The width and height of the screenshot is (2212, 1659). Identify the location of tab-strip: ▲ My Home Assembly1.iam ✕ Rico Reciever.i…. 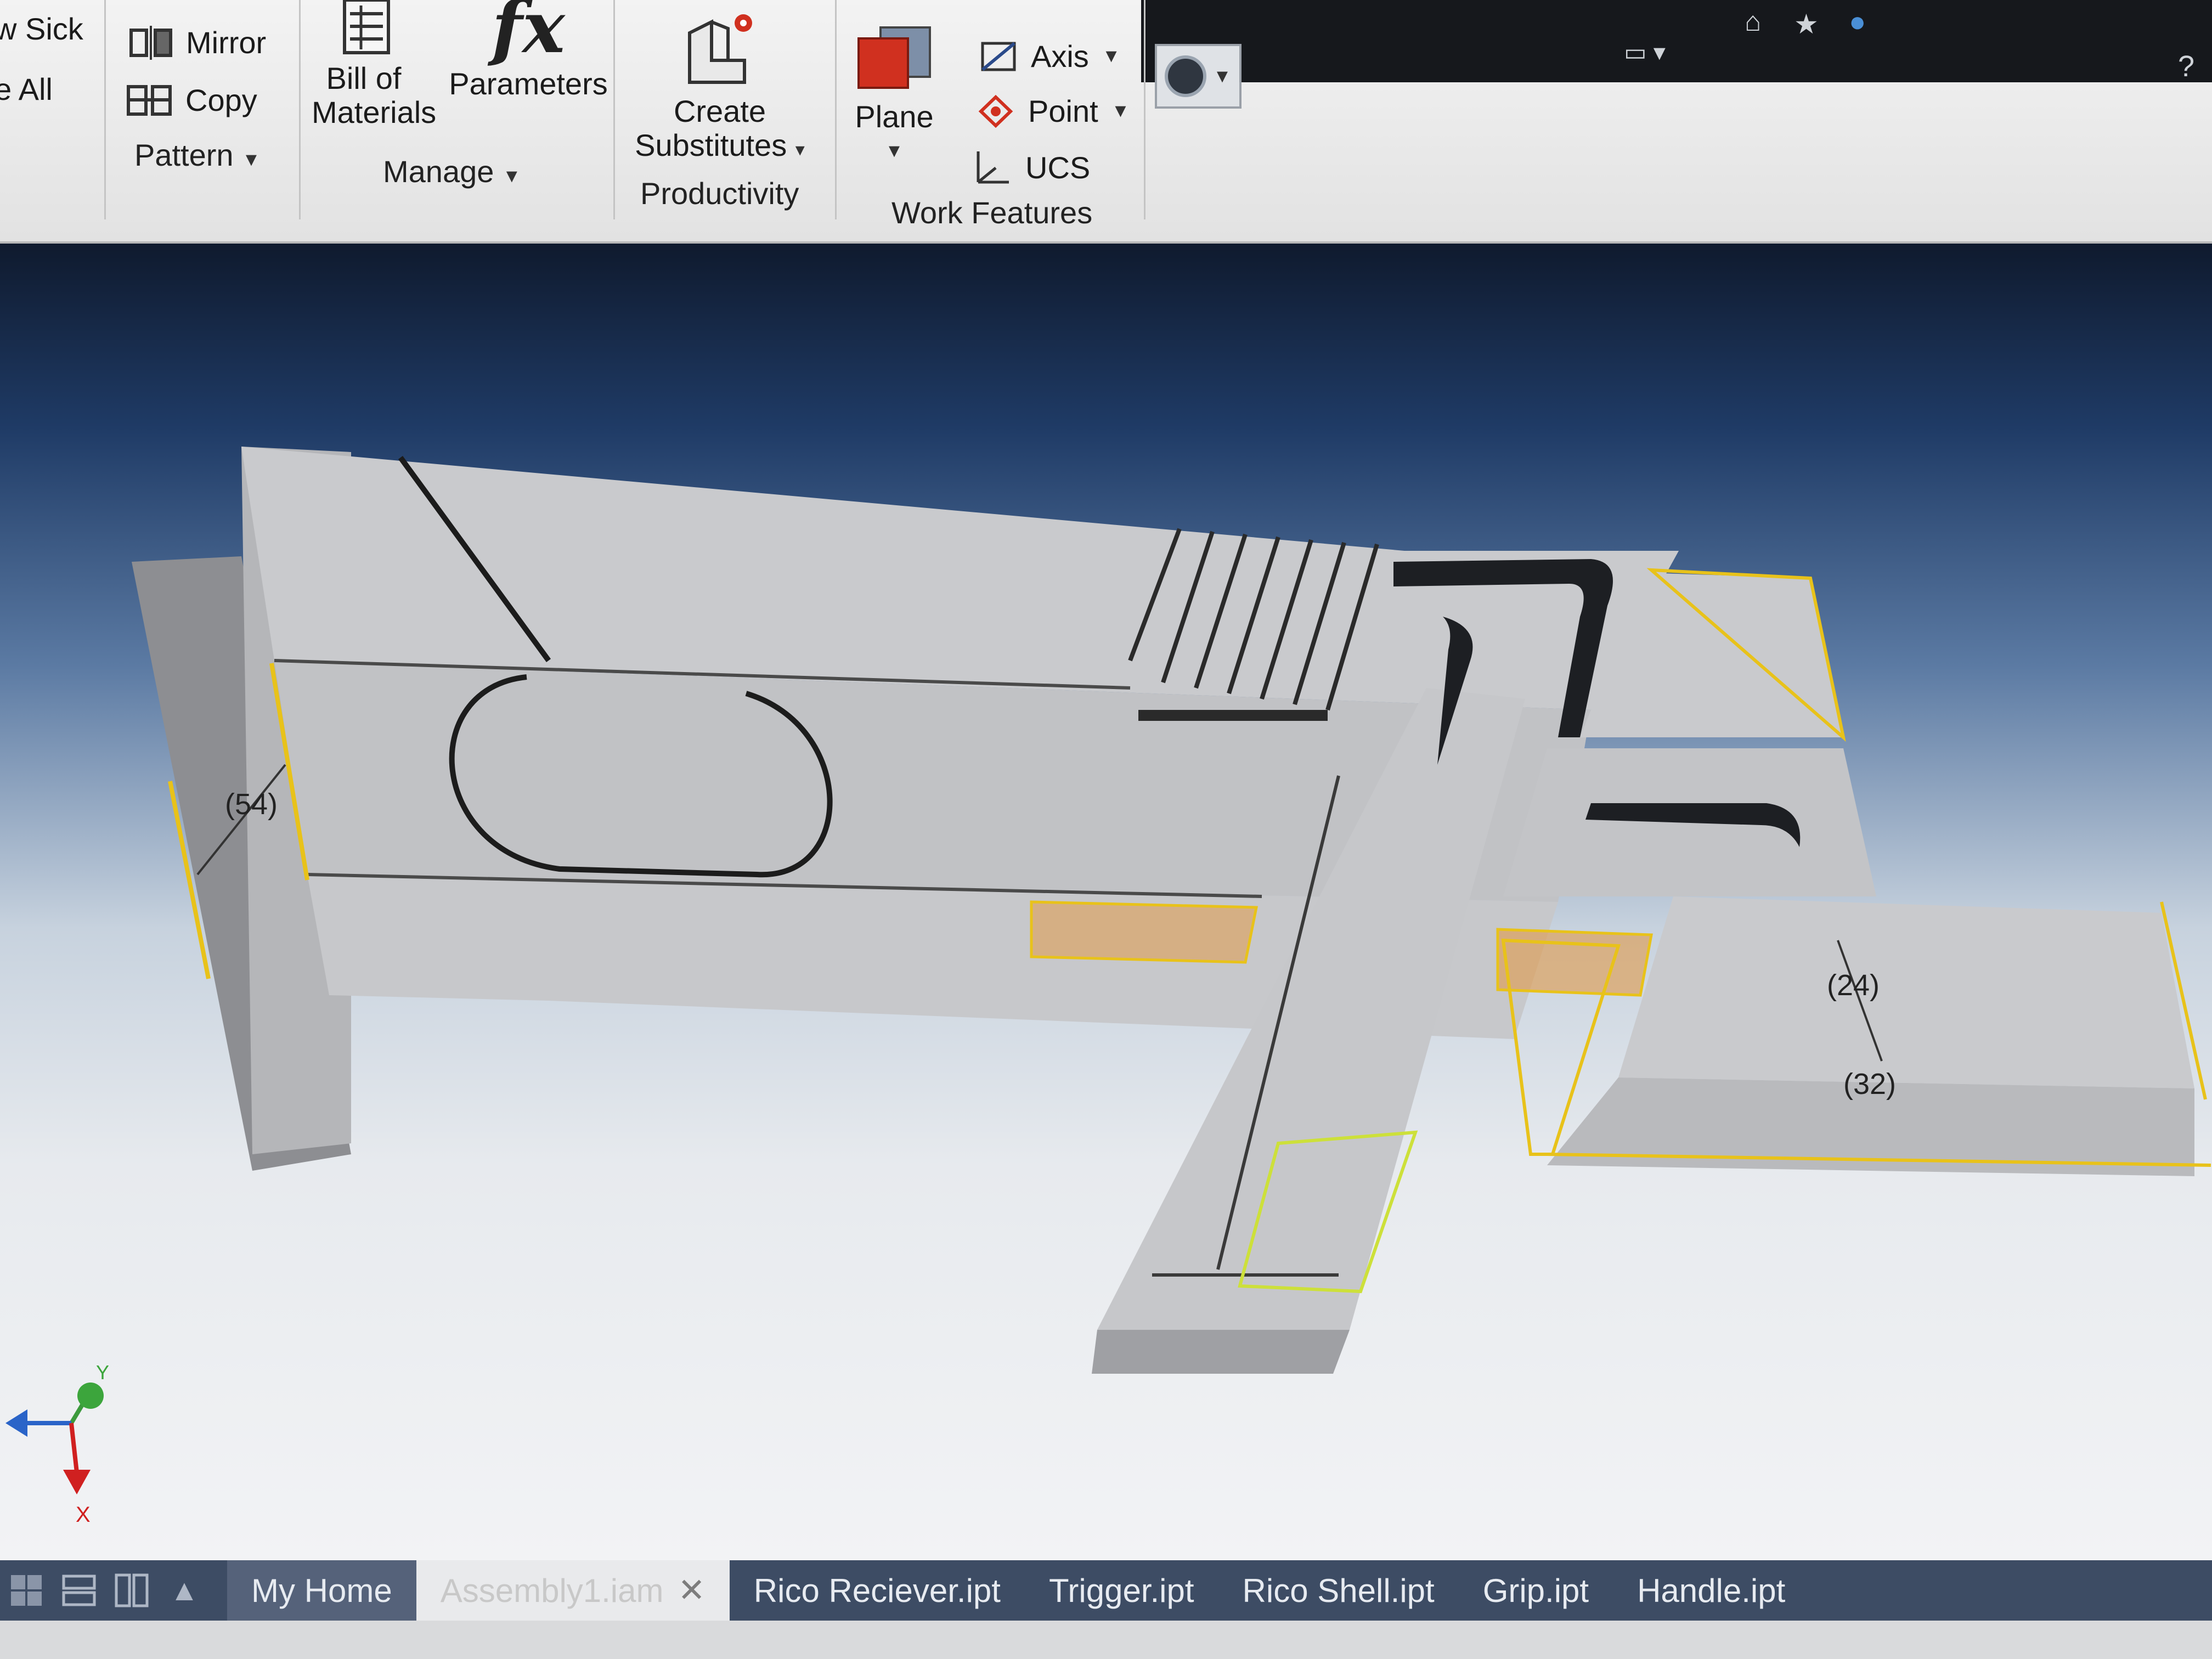
(1106, 1590).